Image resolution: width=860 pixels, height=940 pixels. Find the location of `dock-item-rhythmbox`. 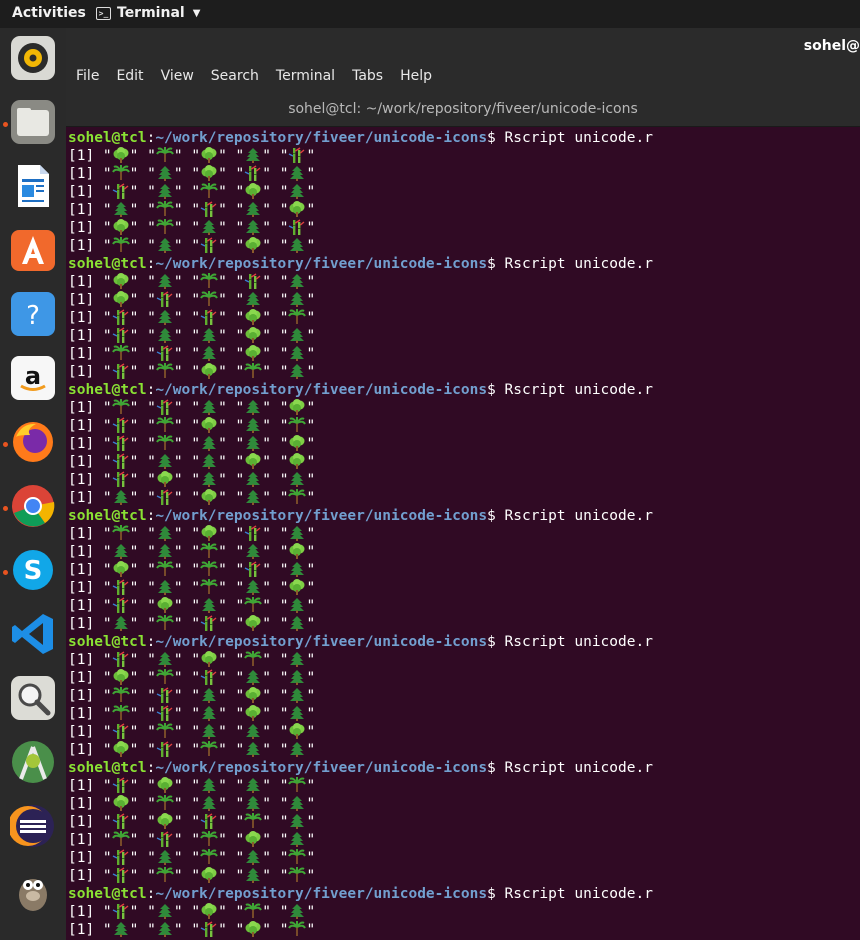

dock-item-rhythmbox is located at coordinates (33, 59).